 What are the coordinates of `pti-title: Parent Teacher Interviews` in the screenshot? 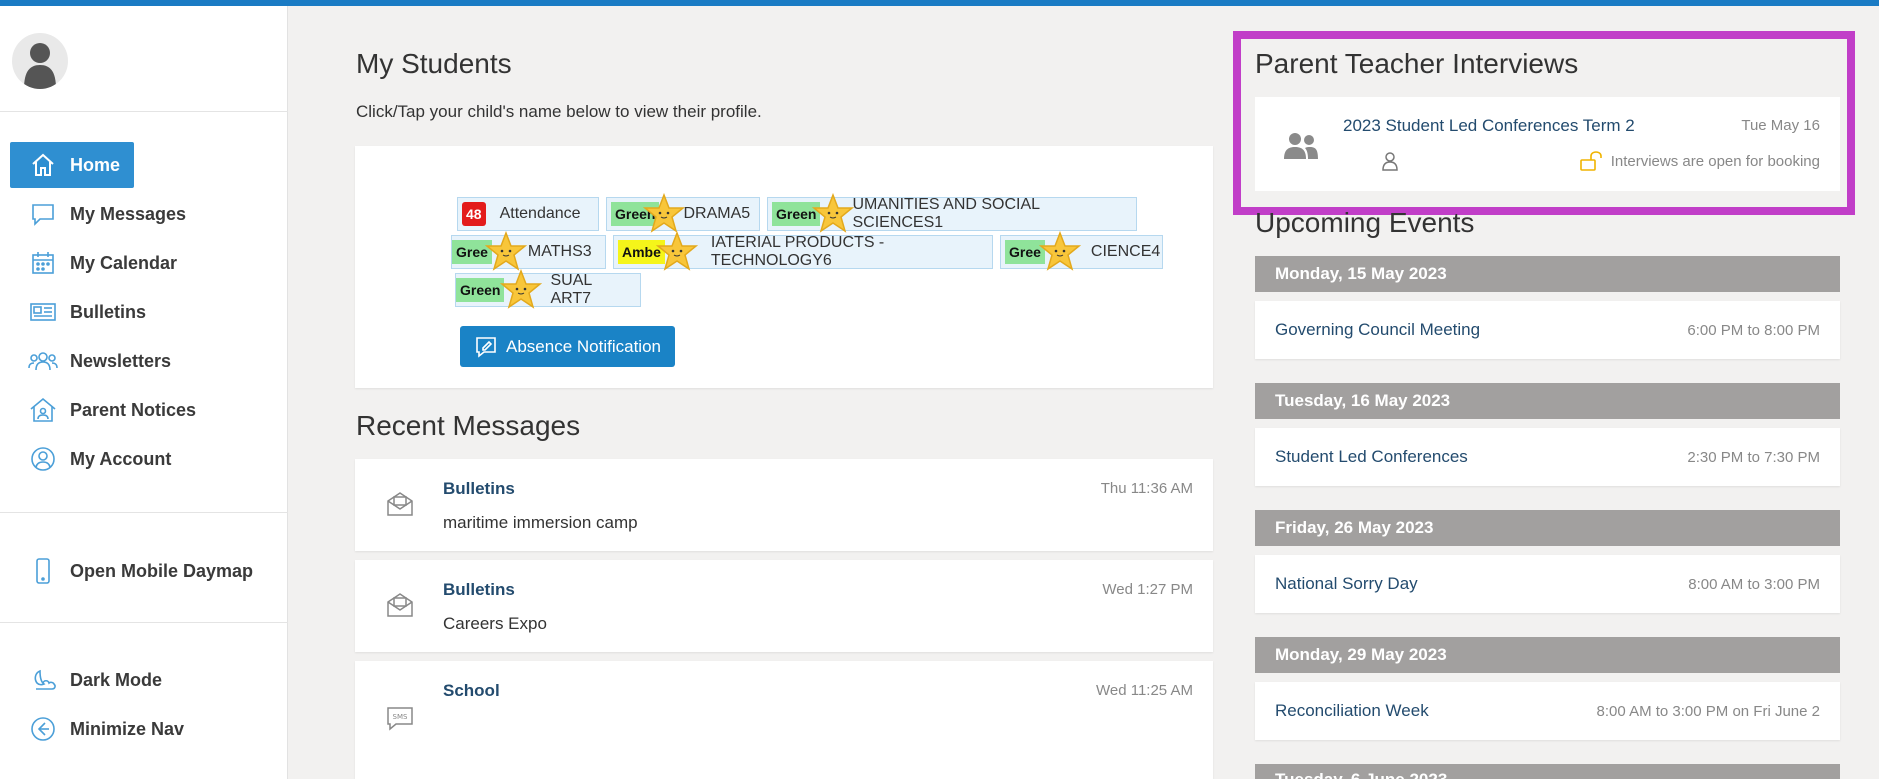 It's located at (1417, 63).